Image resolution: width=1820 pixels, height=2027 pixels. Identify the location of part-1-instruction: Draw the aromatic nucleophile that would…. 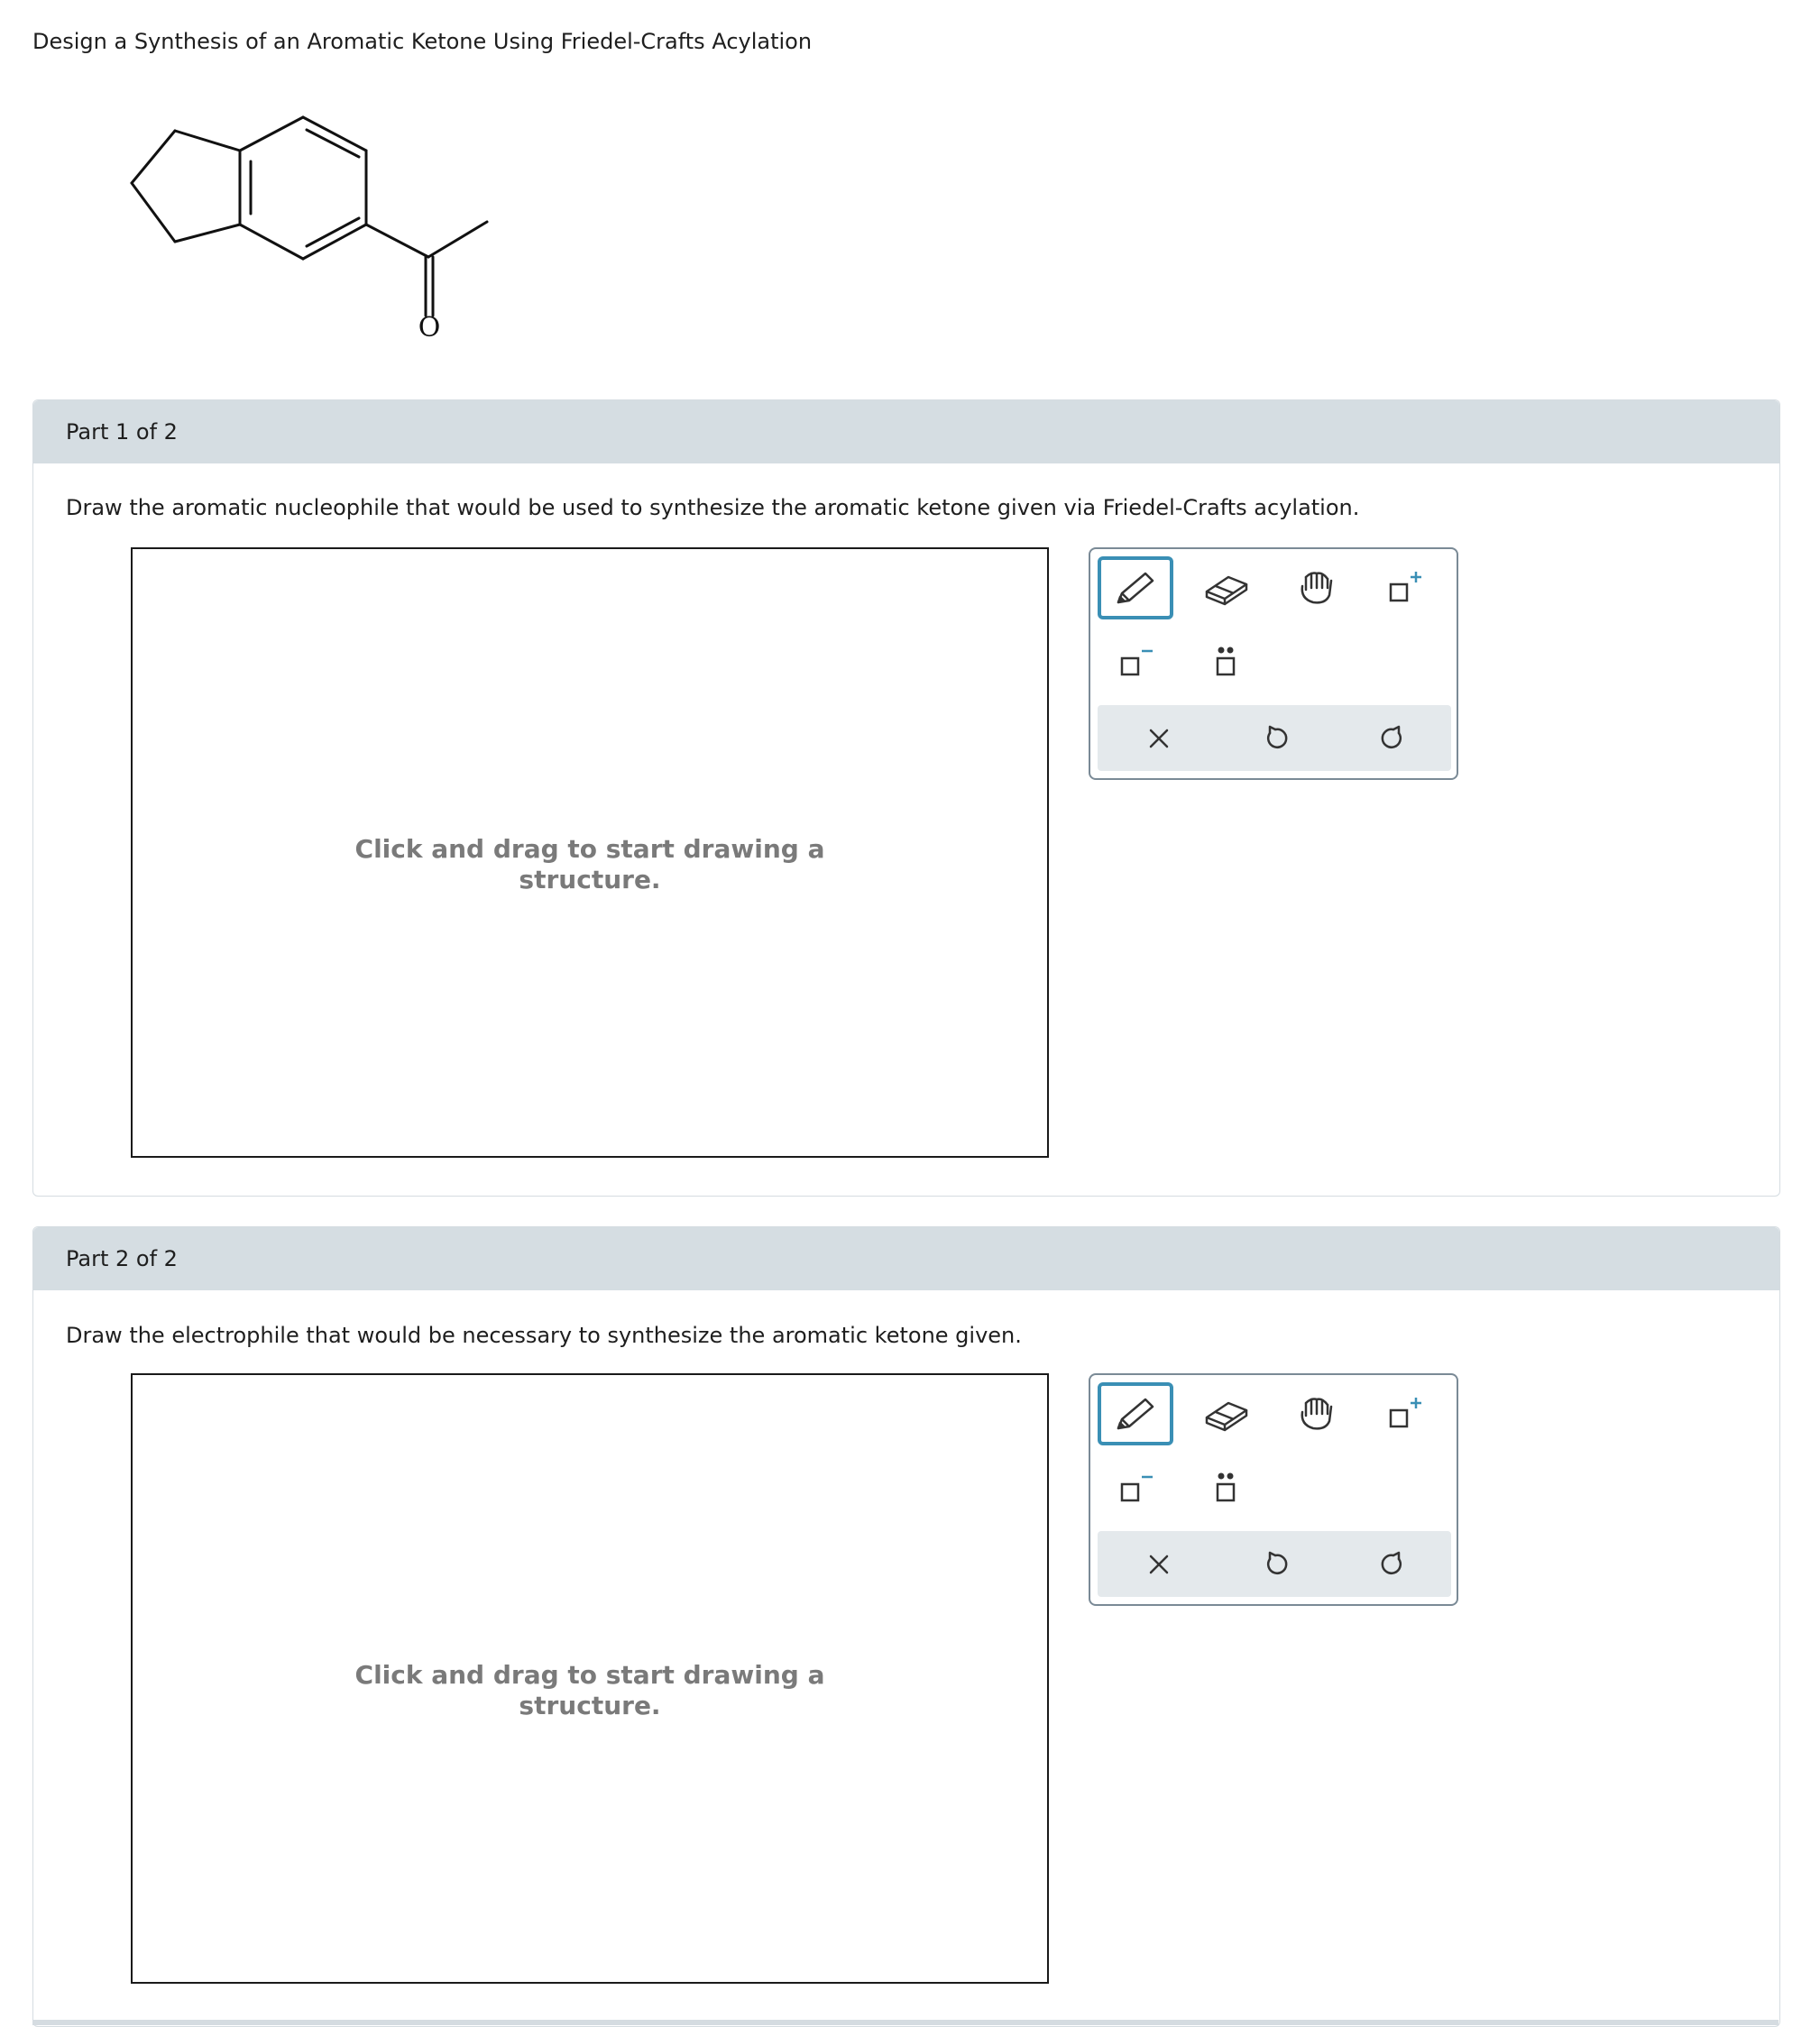
(713, 507).